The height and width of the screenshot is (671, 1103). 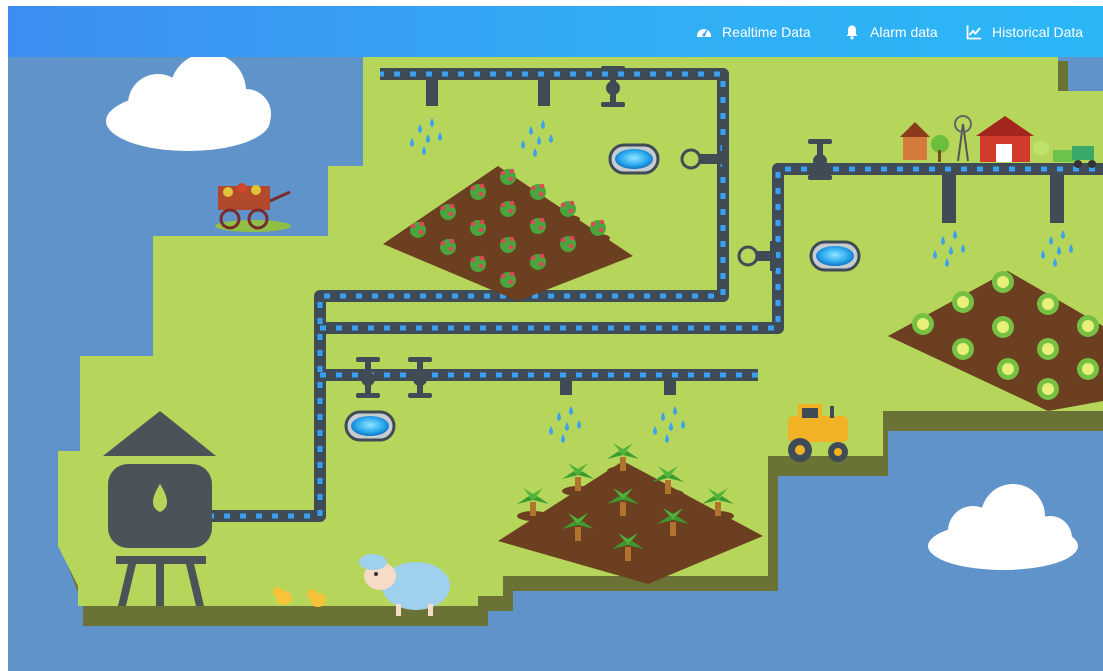 I want to click on nav-realtime-data: Realtime Data, so click(x=753, y=31).